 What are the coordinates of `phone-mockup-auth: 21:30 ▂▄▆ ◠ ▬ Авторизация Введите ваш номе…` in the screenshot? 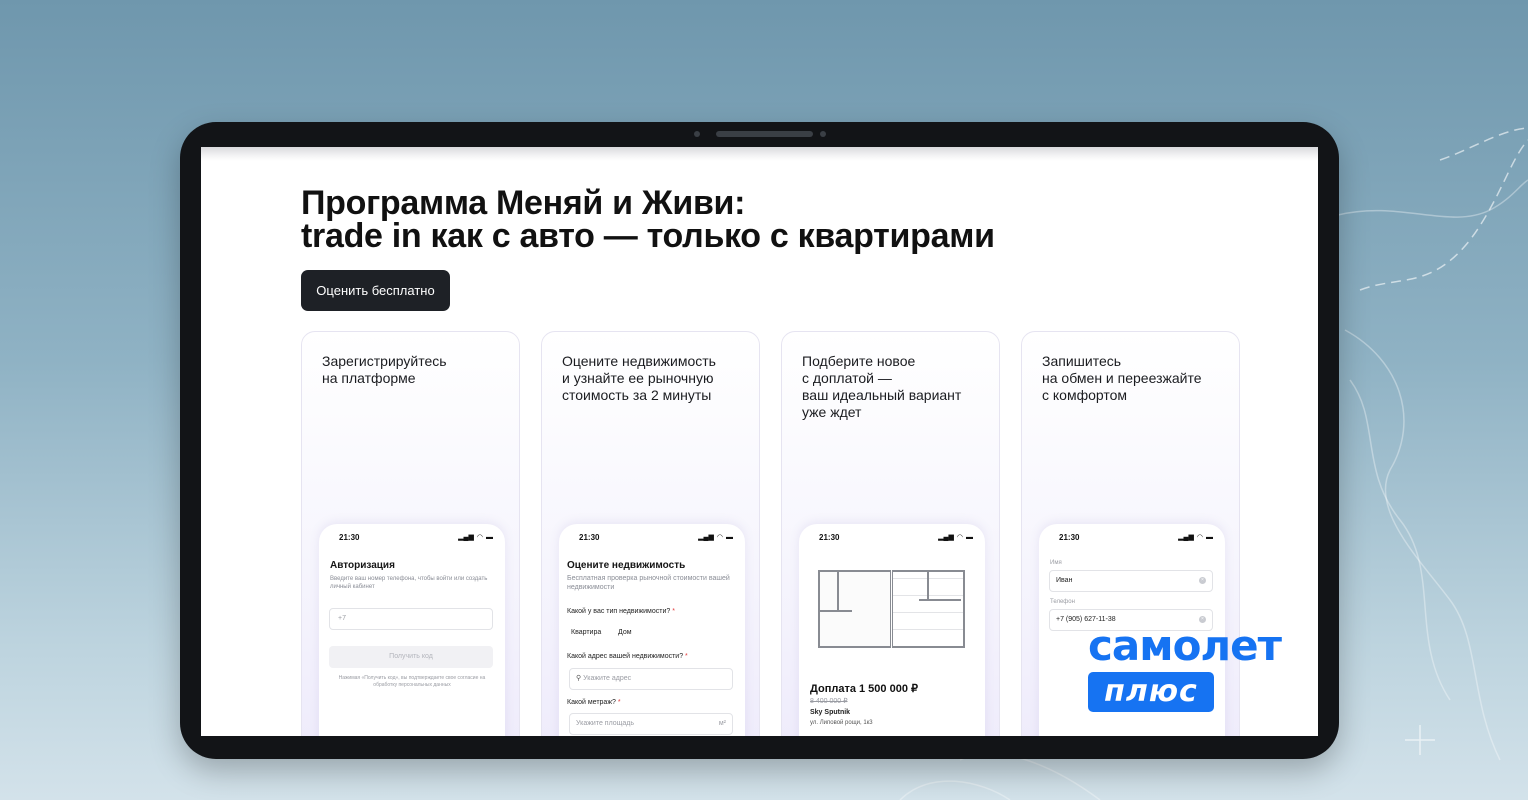 It's located at (412, 630).